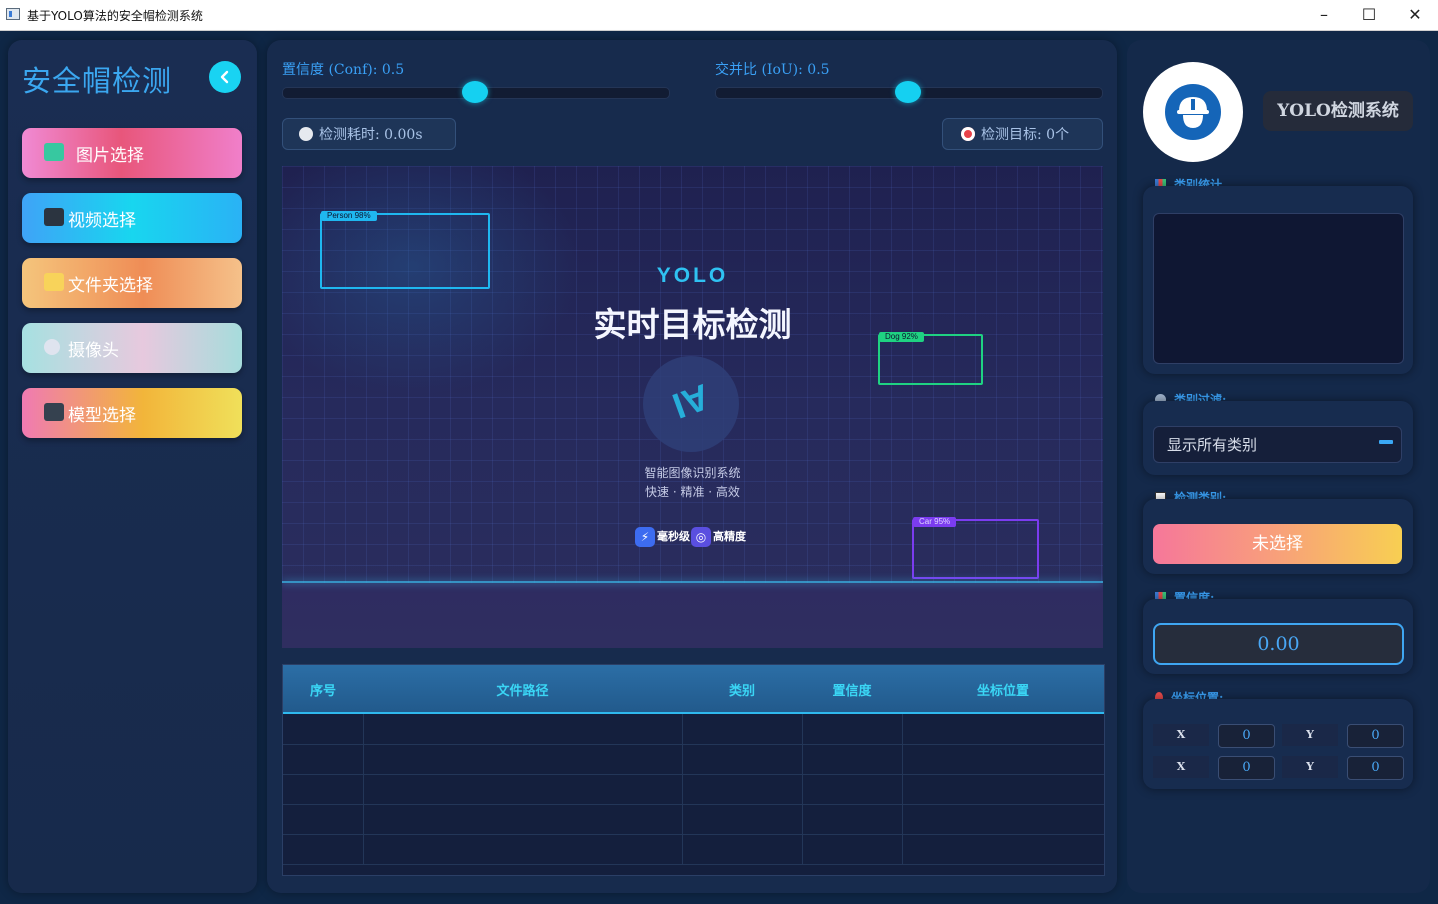 The height and width of the screenshot is (904, 1438). I want to click on stopwatch-icon, so click(306, 134).